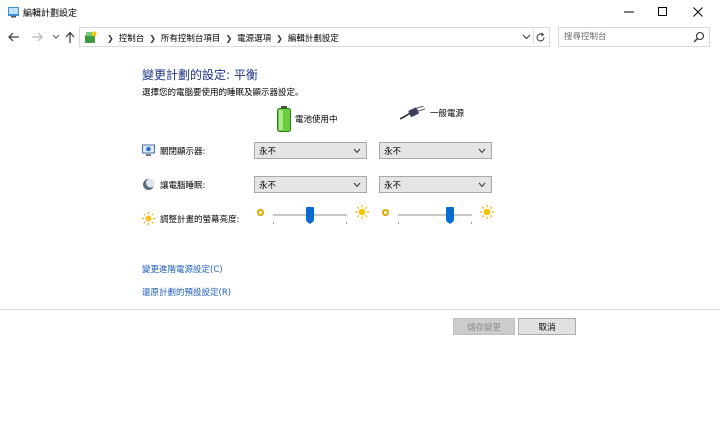  Describe the element at coordinates (254, 38) in the screenshot. I see `breadcrumb-item: 電源選項` at that location.